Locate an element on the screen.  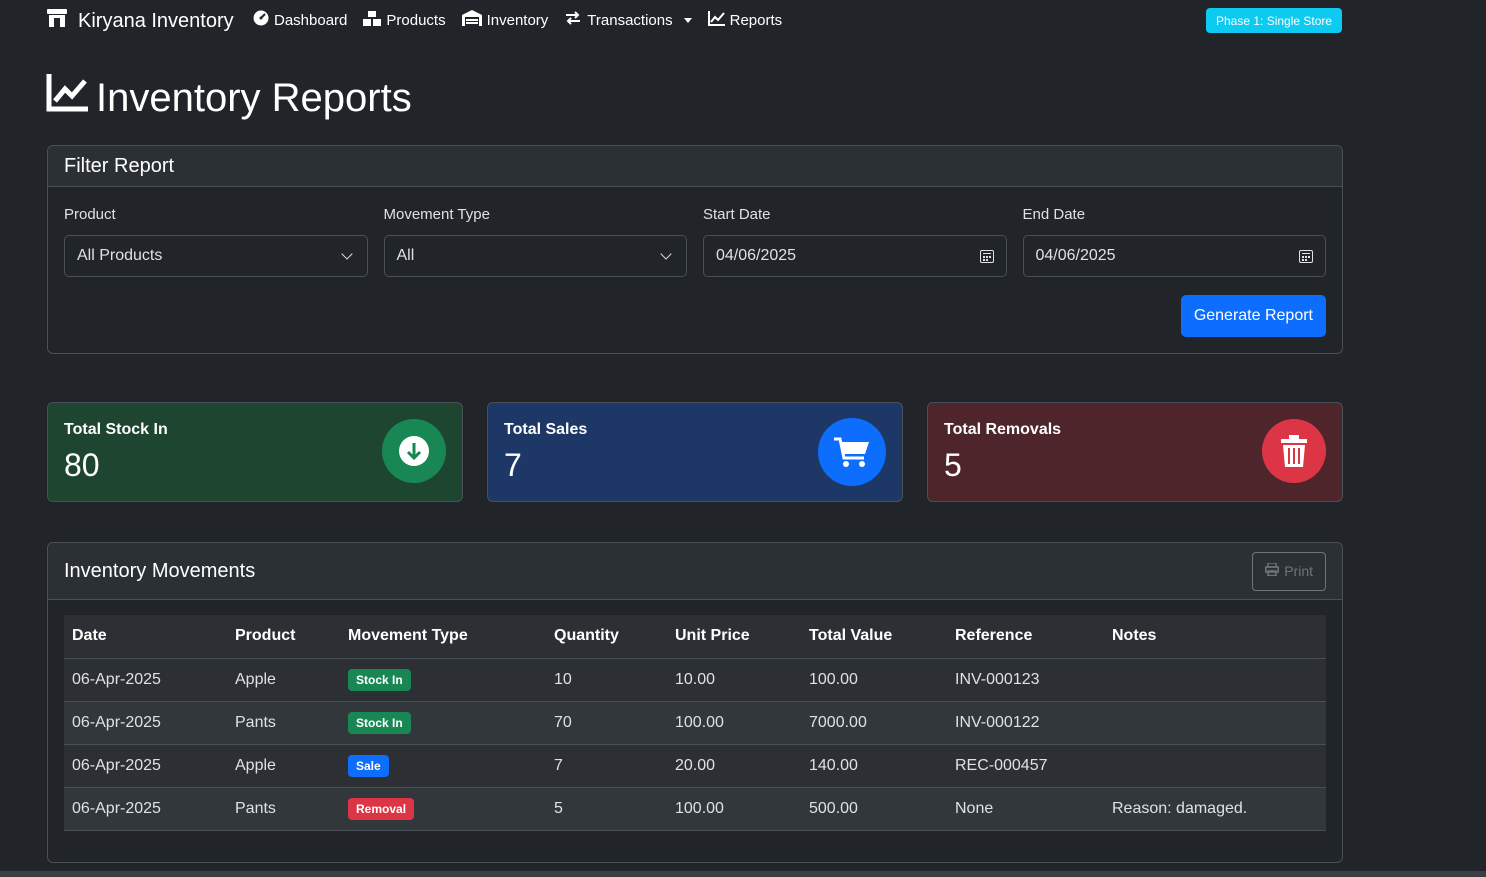
start-date-input: 04/06/2025 is located at coordinates (855, 256).